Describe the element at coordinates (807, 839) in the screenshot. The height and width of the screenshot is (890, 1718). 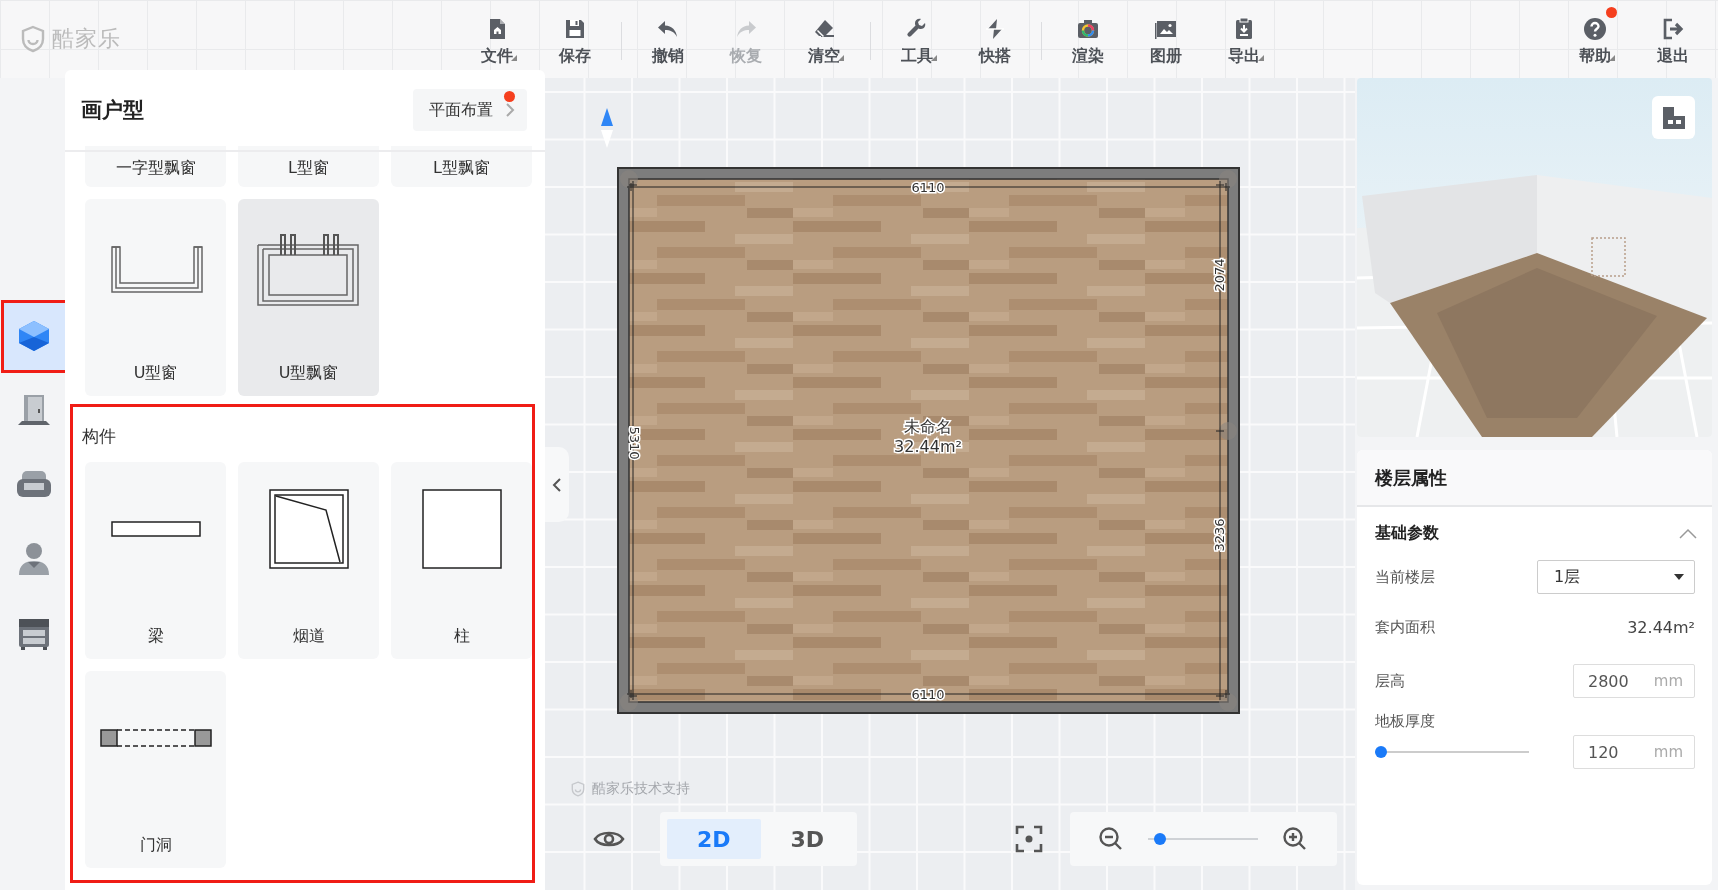
I see `view-mode-tab: 3D` at that location.